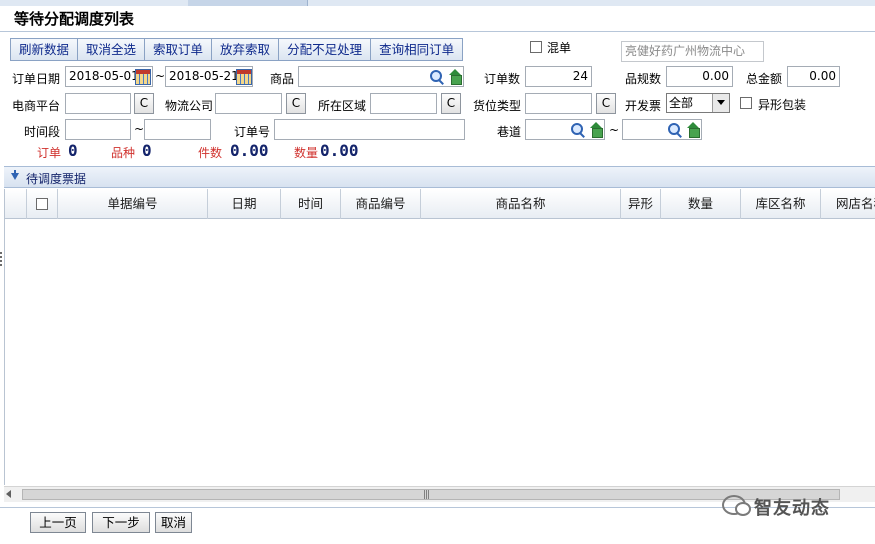 The width and height of the screenshot is (875, 544). Describe the element at coordinates (437, 3) in the screenshot. I see `top-tab-strip` at that location.